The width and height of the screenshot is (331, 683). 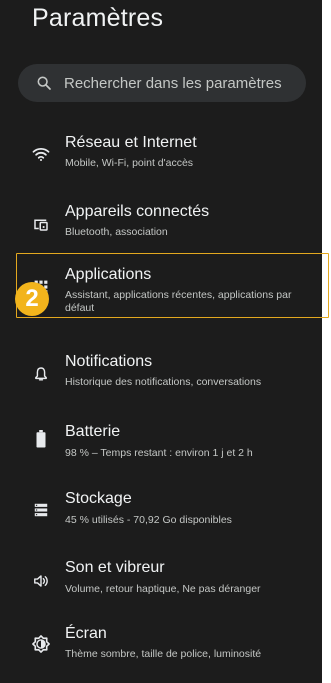 I want to click on brightness-icon, so click(x=41, y=644).